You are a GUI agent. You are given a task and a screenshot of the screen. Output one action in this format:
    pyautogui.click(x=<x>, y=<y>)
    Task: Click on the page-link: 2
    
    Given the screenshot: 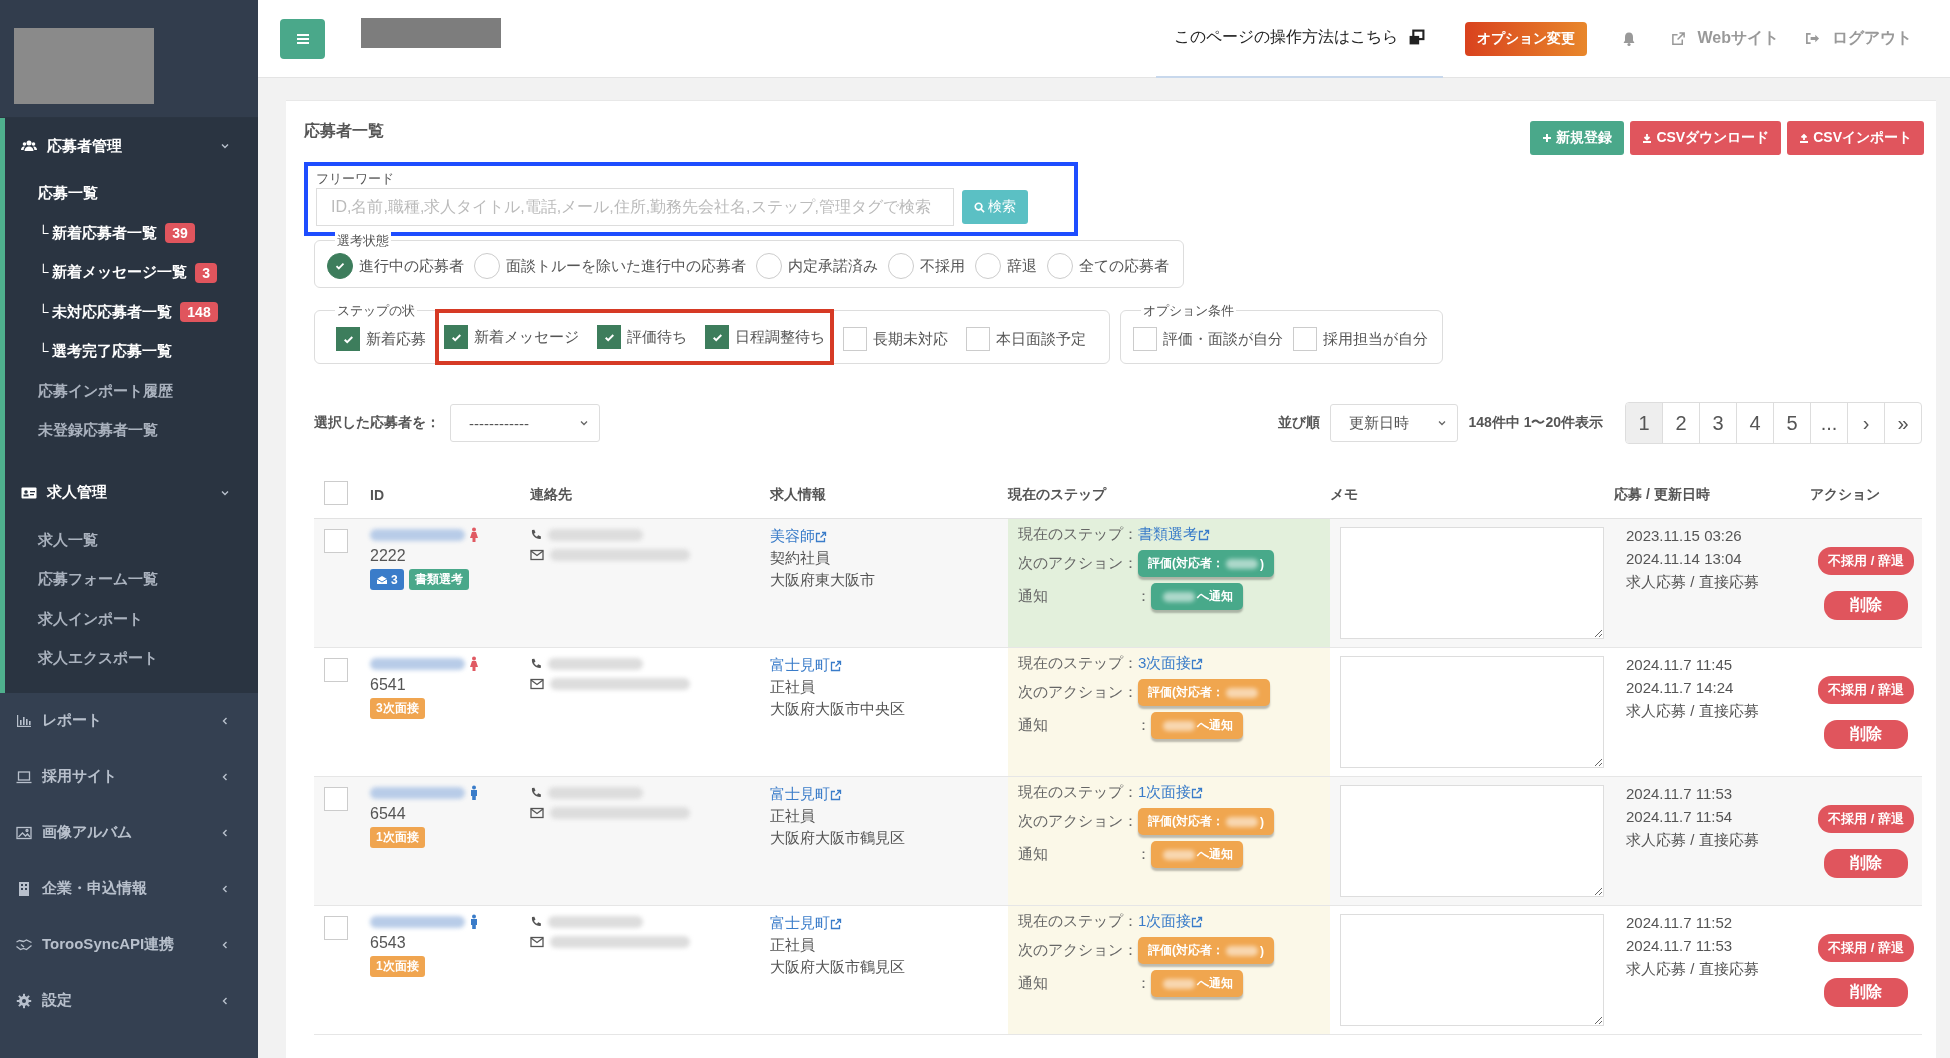 What is the action you would take?
    pyautogui.click(x=1680, y=423)
    